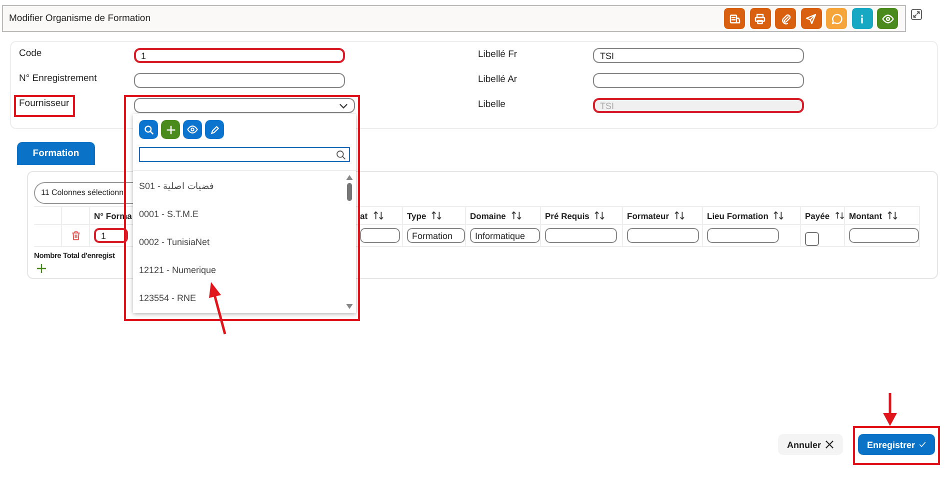 This screenshot has width=945, height=478. I want to click on search-button, so click(148, 129).